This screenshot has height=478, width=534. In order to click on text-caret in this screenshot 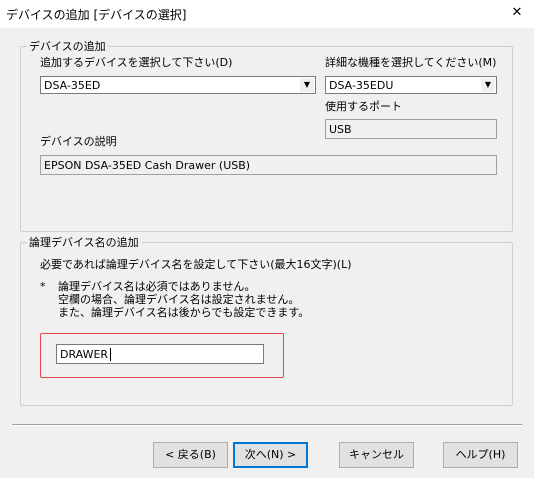, I will do `click(110, 354)`.